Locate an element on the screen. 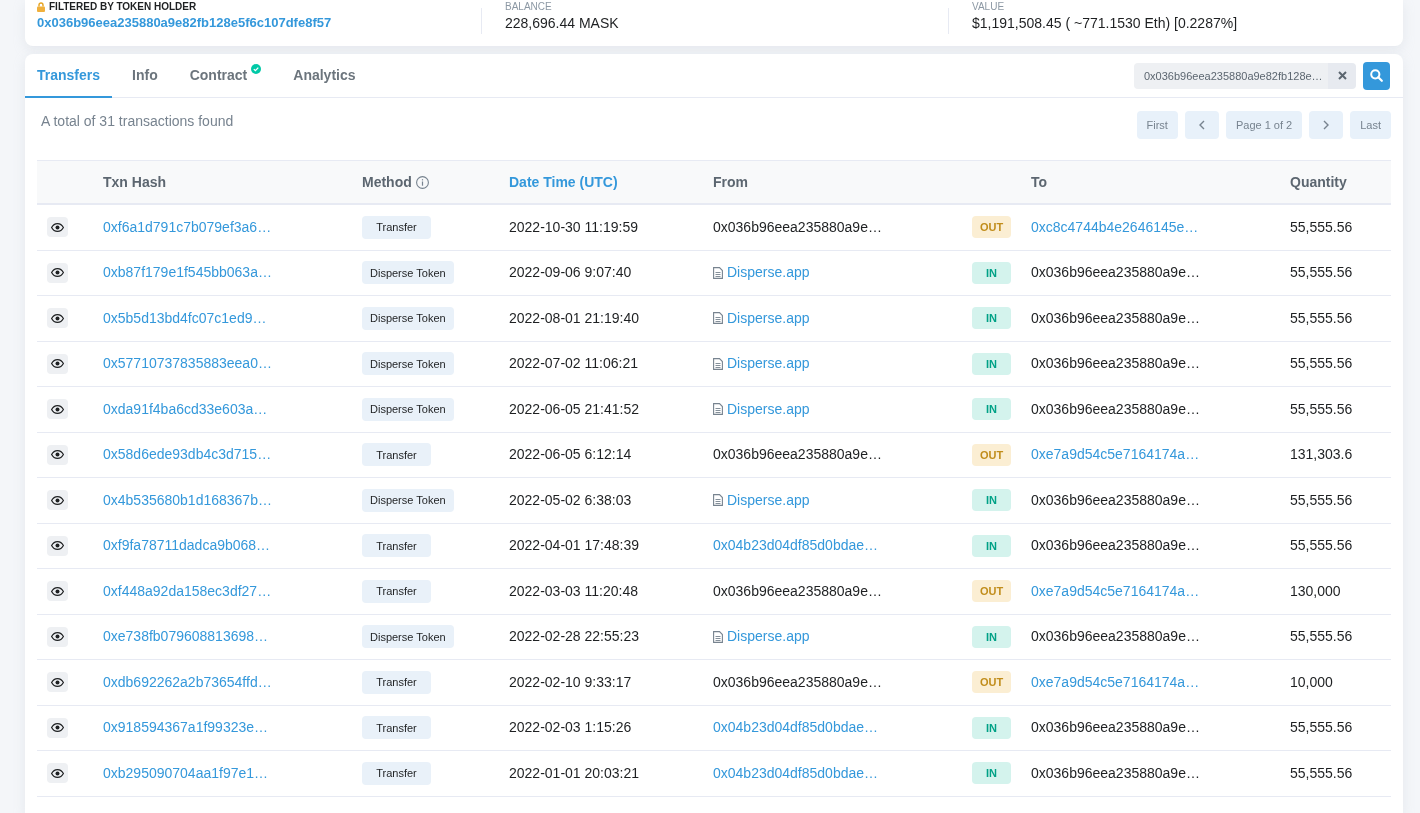 The image size is (1420, 813). column-header: Quantity is located at coordinates (1318, 182).